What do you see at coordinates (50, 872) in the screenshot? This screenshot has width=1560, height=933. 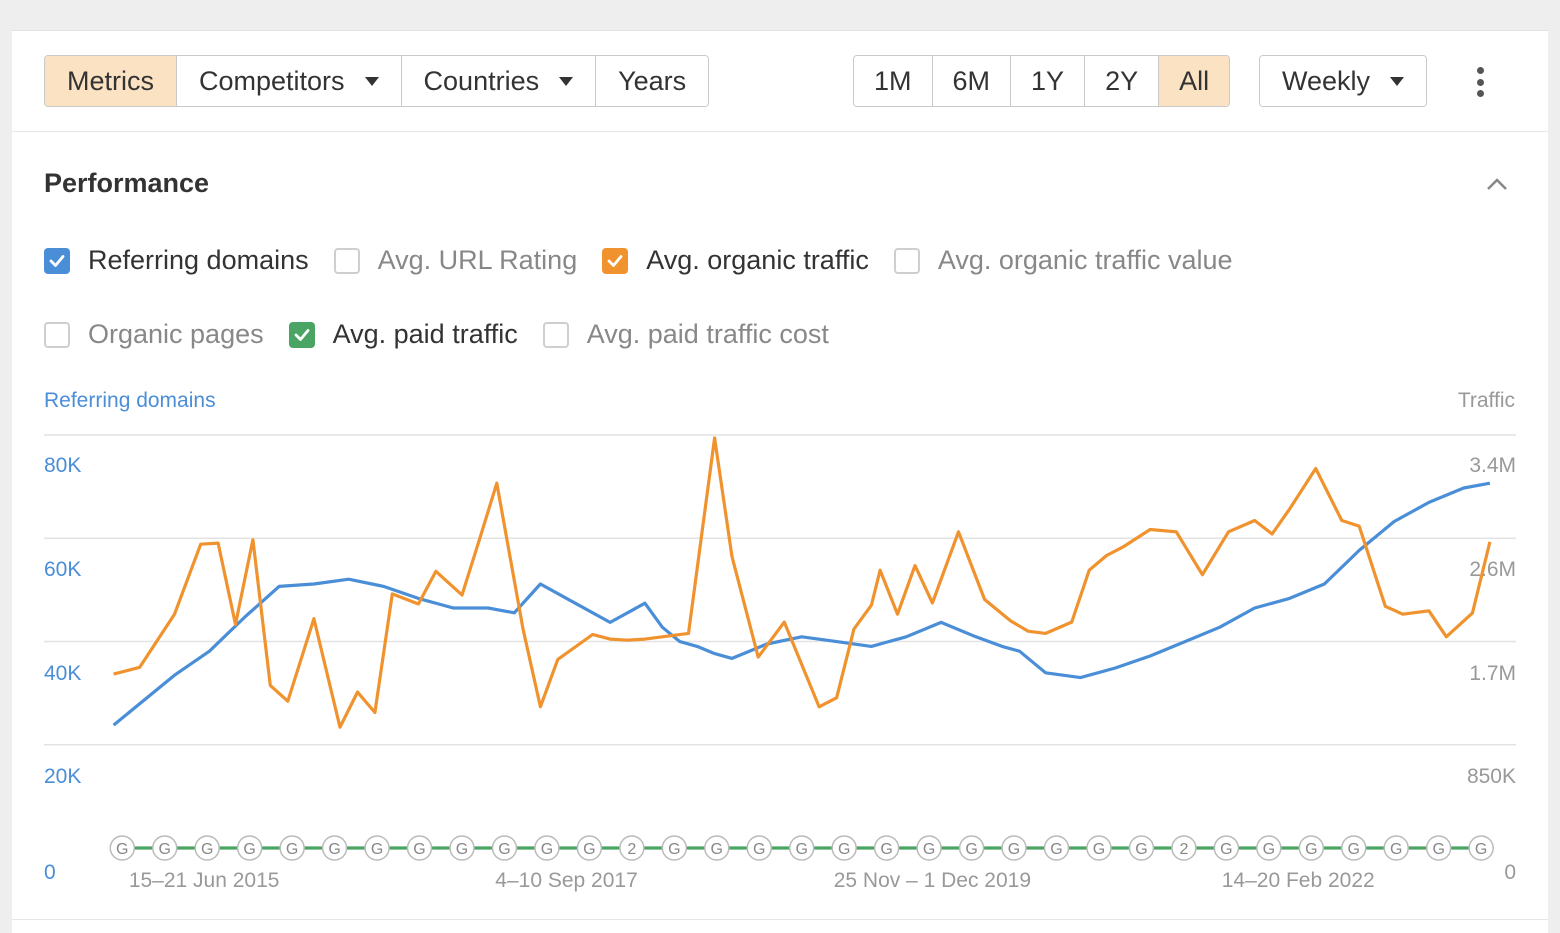 I see `left-tick-label: 0` at bounding box center [50, 872].